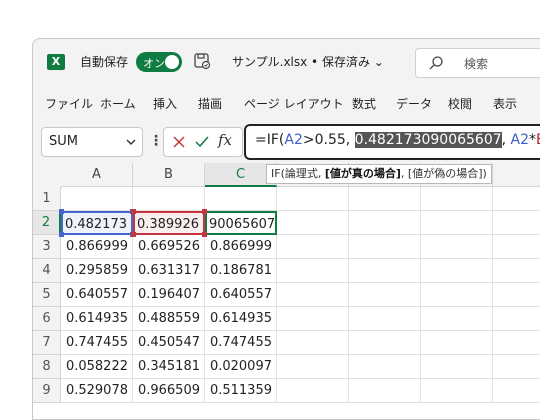 The width and height of the screenshot is (540, 420). Describe the element at coordinates (97, 391) in the screenshot. I see `cell-a9: 0.529078` at that location.